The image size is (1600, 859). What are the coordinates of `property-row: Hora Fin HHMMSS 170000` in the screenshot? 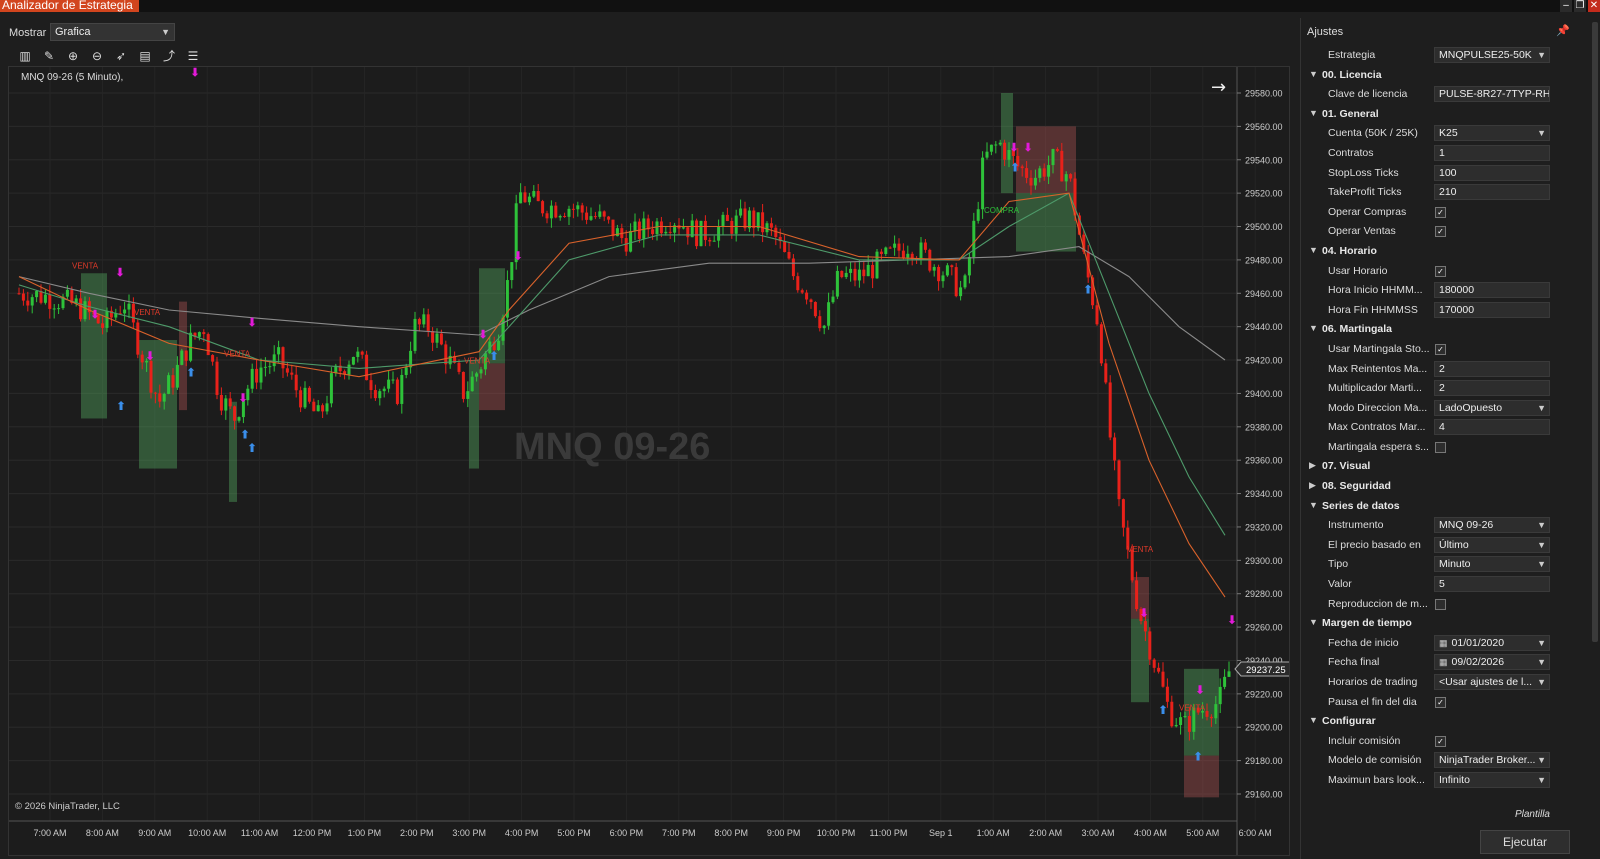 It's located at (1427, 310).